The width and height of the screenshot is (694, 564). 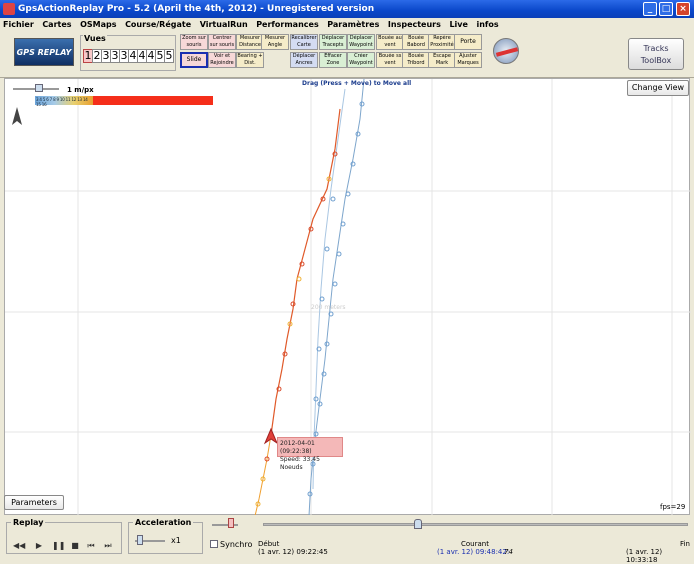 What do you see at coordinates (95, 38) in the screenshot?
I see `vues-title: Vues` at bounding box center [95, 38].